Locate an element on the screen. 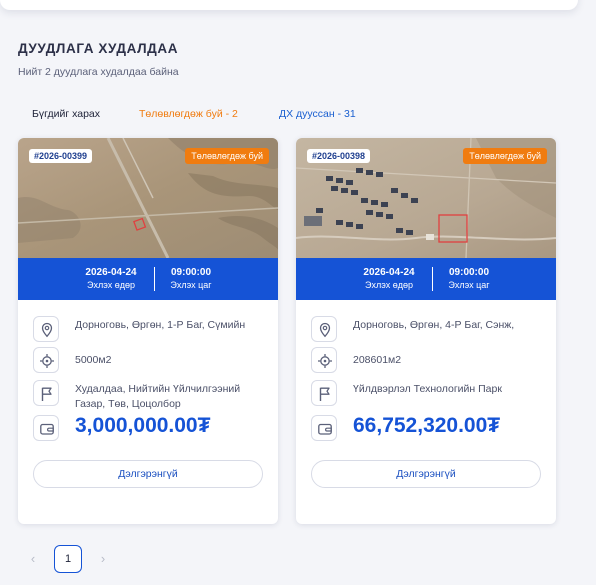 Image resolution: width=596 pixels, height=585 pixels. purpose-text: Үйлдвэрлэл Технологийн Парк is located at coordinates (427, 389).